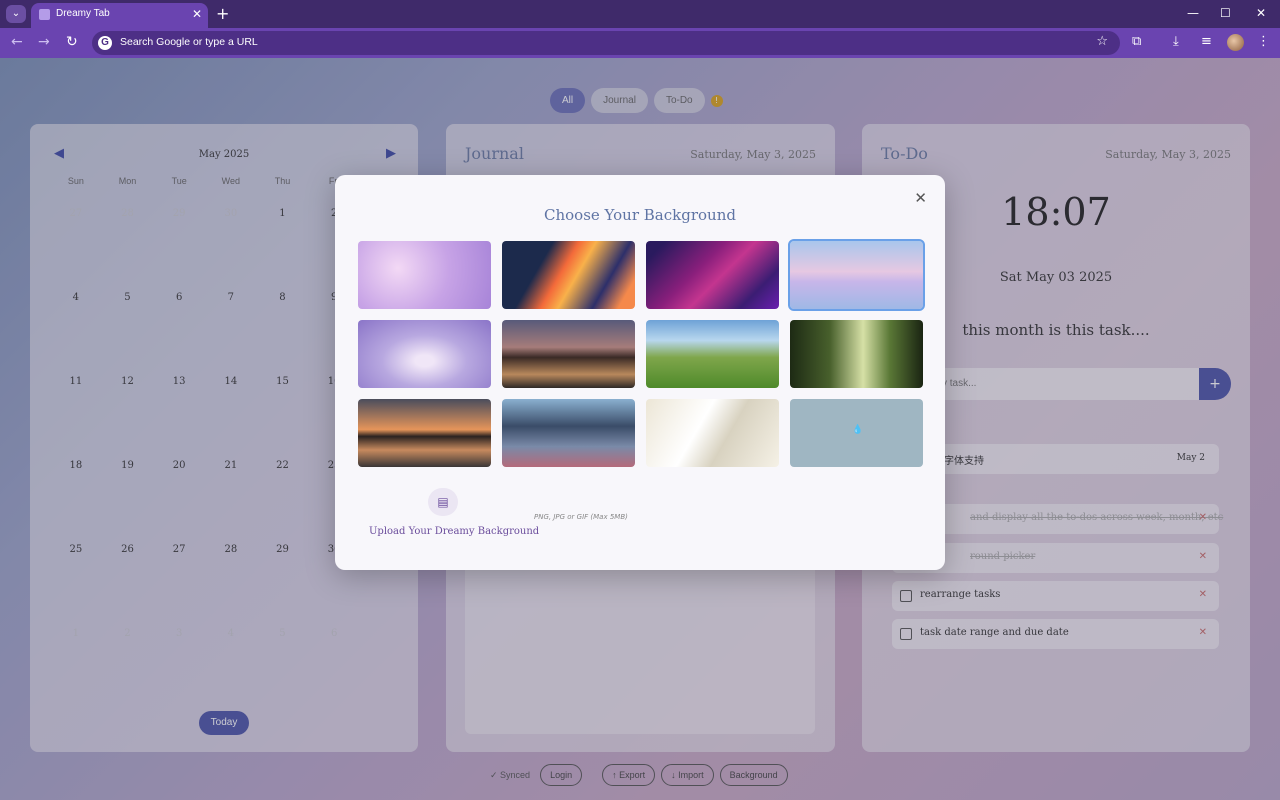  Describe the element at coordinates (119, 15) in the screenshot. I see `active-tab: Dreamy Tab ✕` at that location.